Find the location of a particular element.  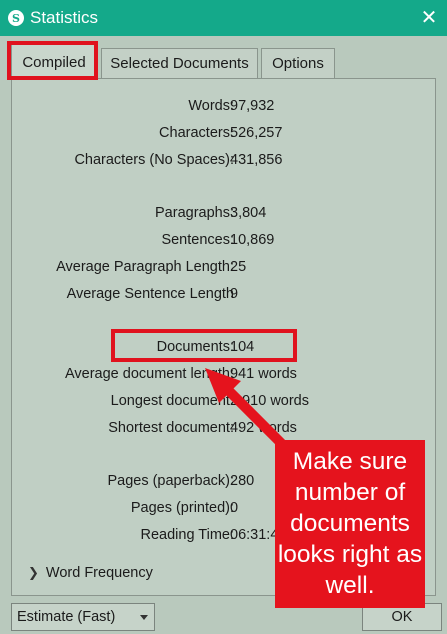

tab-options: Options is located at coordinates (298, 63).